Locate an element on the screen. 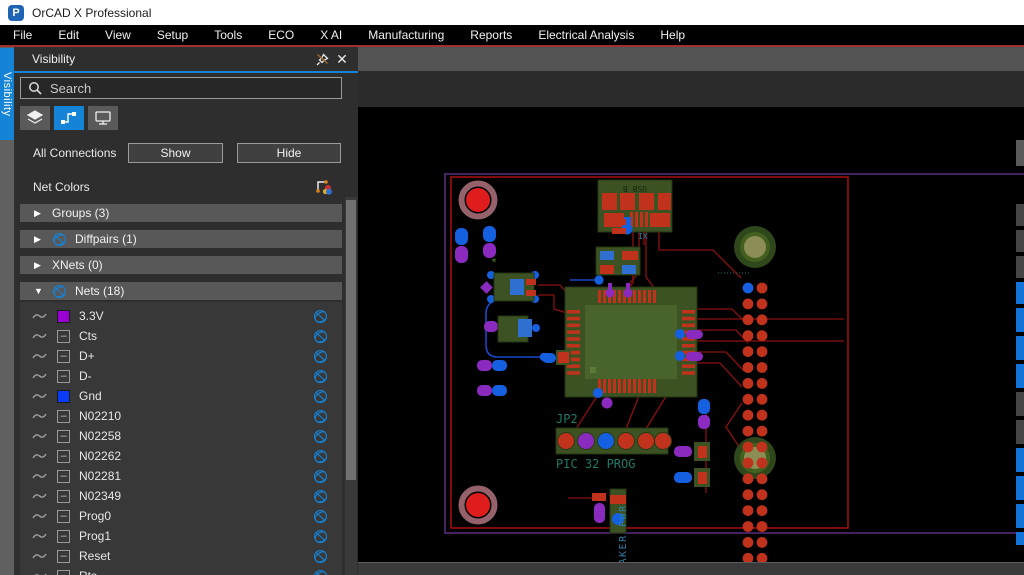  show-button: Show is located at coordinates (175, 153).